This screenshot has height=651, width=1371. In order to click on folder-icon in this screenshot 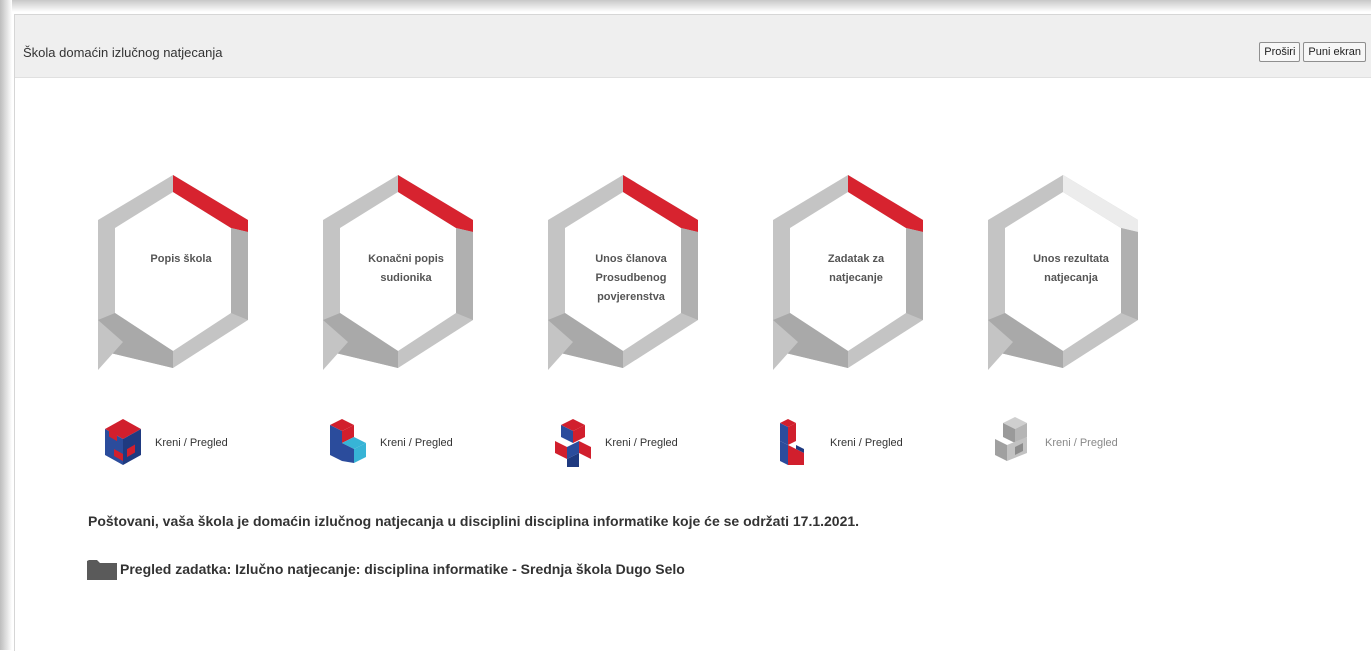, I will do `click(102, 570)`.